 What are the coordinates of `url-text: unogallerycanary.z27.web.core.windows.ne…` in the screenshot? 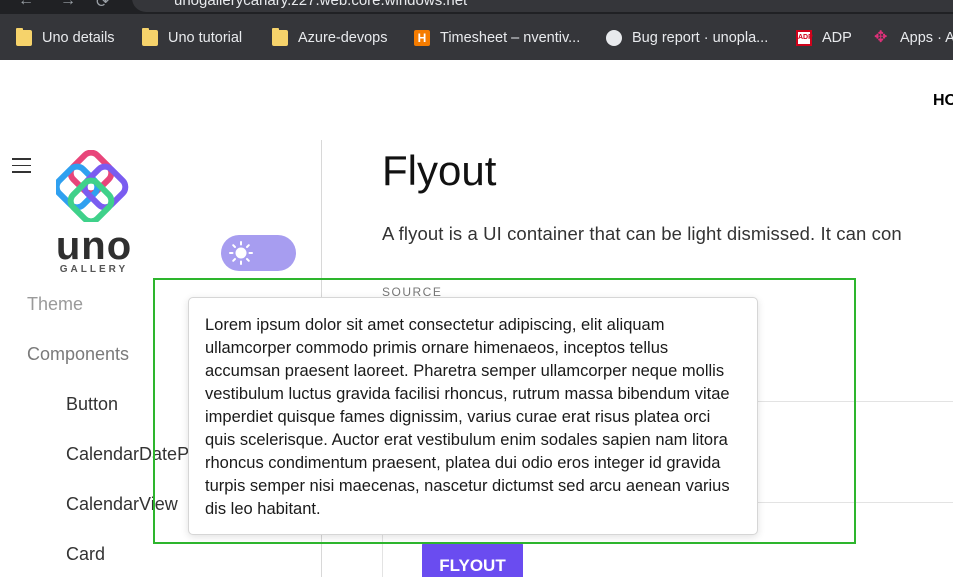 It's located at (320, 4).